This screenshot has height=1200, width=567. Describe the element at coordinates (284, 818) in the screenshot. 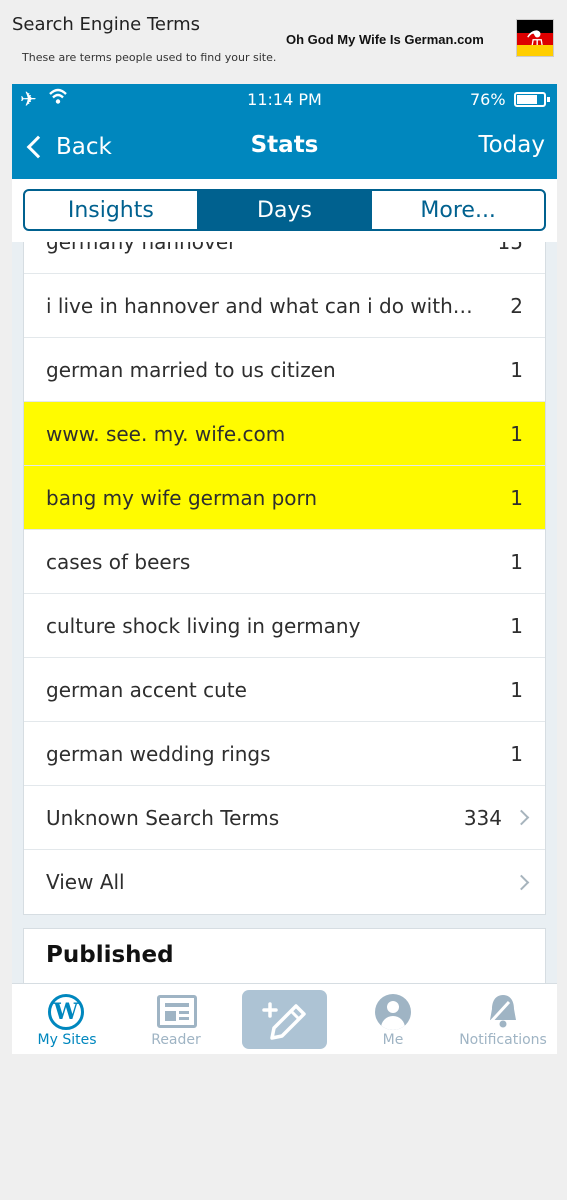

I see `unknown-search-terms-row: Unknown Search Terms 334` at that location.